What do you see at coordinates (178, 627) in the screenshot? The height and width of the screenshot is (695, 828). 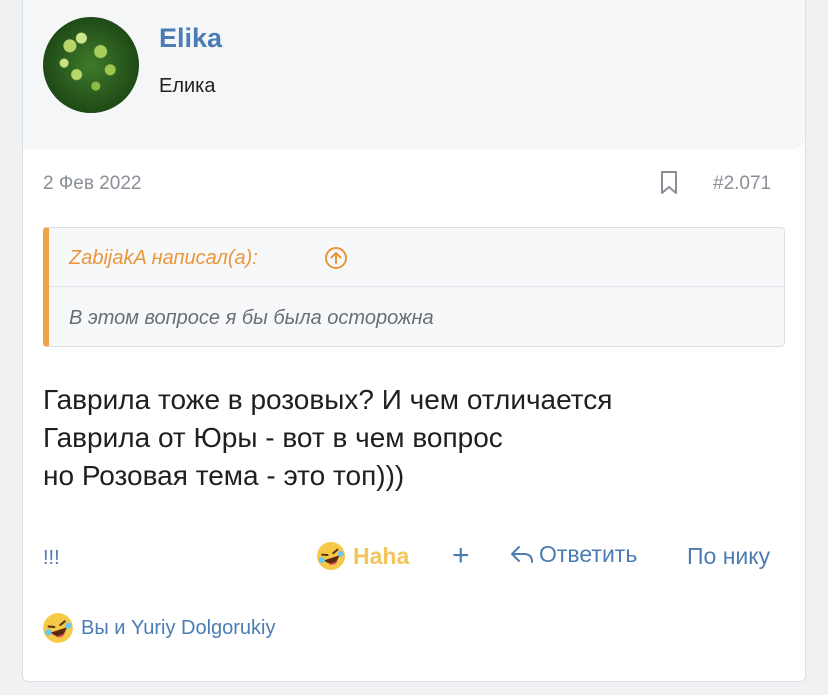 I see `reactions-summary-text: Вы и Yuriy Dolgorukiy` at bounding box center [178, 627].